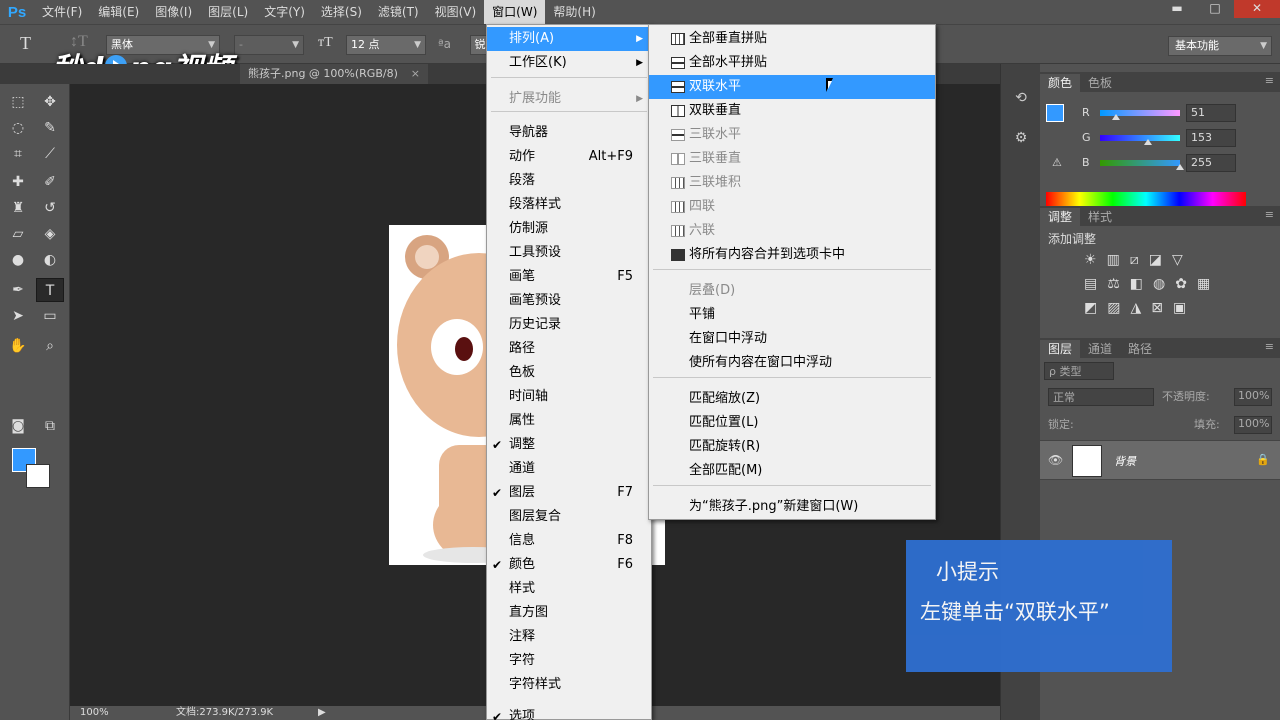 The image size is (1280, 720). What do you see at coordinates (792, 39) in the screenshot?
I see `arrange-menu-item: 全部垂直拼贴` at bounding box center [792, 39].